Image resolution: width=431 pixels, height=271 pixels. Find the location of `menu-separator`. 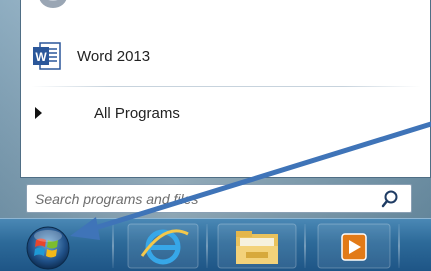

menu-separator is located at coordinates (226, 86).